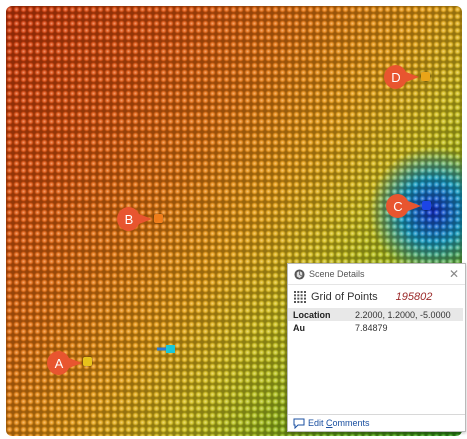 This screenshot has width=467, height=439. Describe the element at coordinates (396, 77) in the screenshot. I see `callout-d-label: D` at that location.